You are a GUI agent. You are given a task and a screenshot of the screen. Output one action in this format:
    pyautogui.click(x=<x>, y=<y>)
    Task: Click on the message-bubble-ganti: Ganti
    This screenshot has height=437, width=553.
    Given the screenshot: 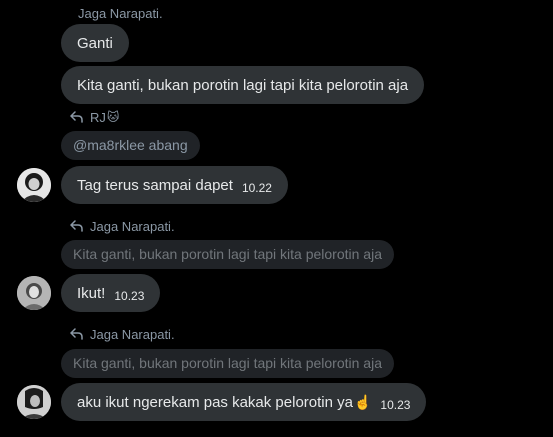 What is the action you would take?
    pyautogui.click(x=95, y=43)
    